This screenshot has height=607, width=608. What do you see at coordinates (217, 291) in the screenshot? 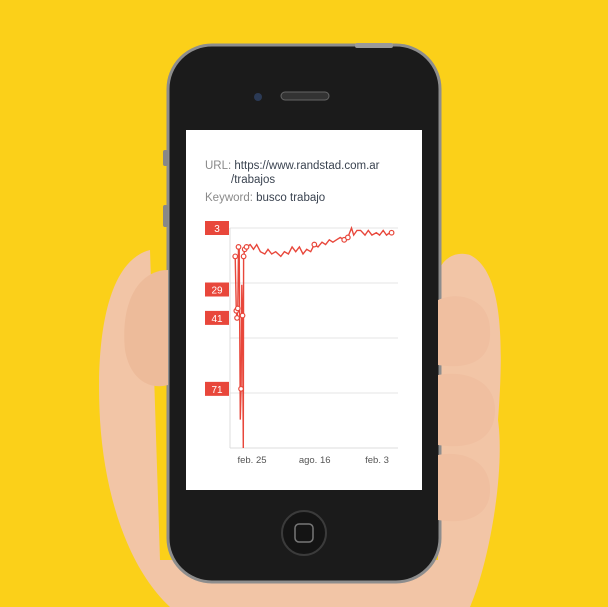
I see `y-label: 29` at bounding box center [217, 291].